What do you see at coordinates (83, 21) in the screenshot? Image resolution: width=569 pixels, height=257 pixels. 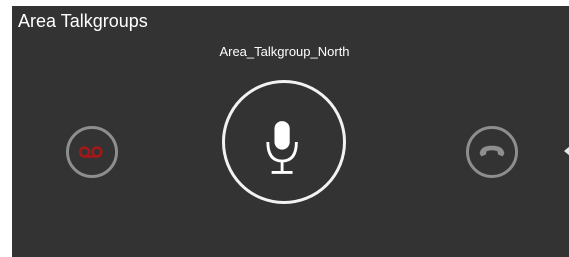 I see `panel-title: Area Talkgroups` at bounding box center [83, 21].